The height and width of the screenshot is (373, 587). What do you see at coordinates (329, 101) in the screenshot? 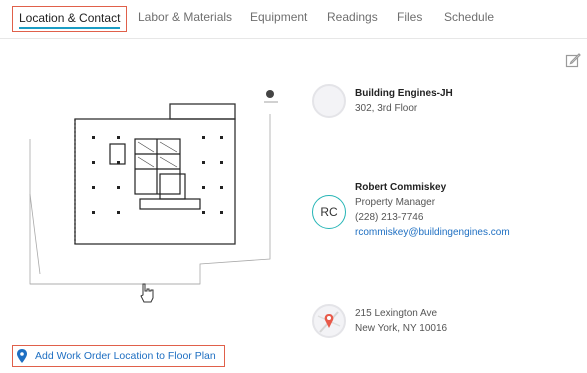
I see `building-avatar` at bounding box center [329, 101].